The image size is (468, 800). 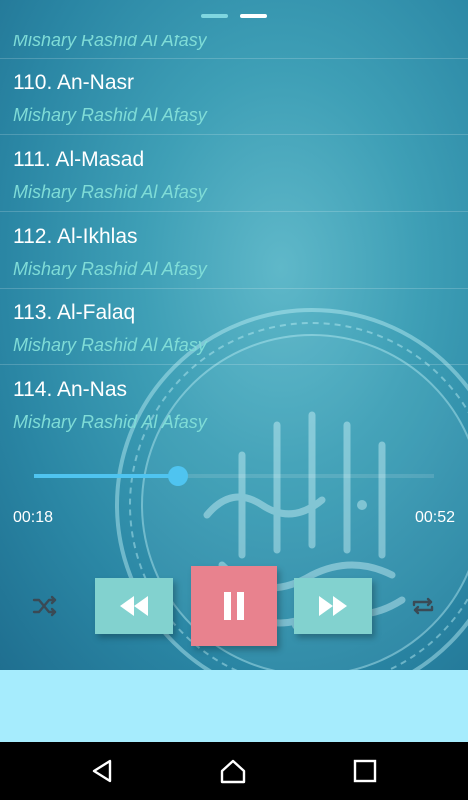 I want to click on list-item: 110. An-Nasr Mishary Rashid Al Afasy, so click(x=234, y=97).